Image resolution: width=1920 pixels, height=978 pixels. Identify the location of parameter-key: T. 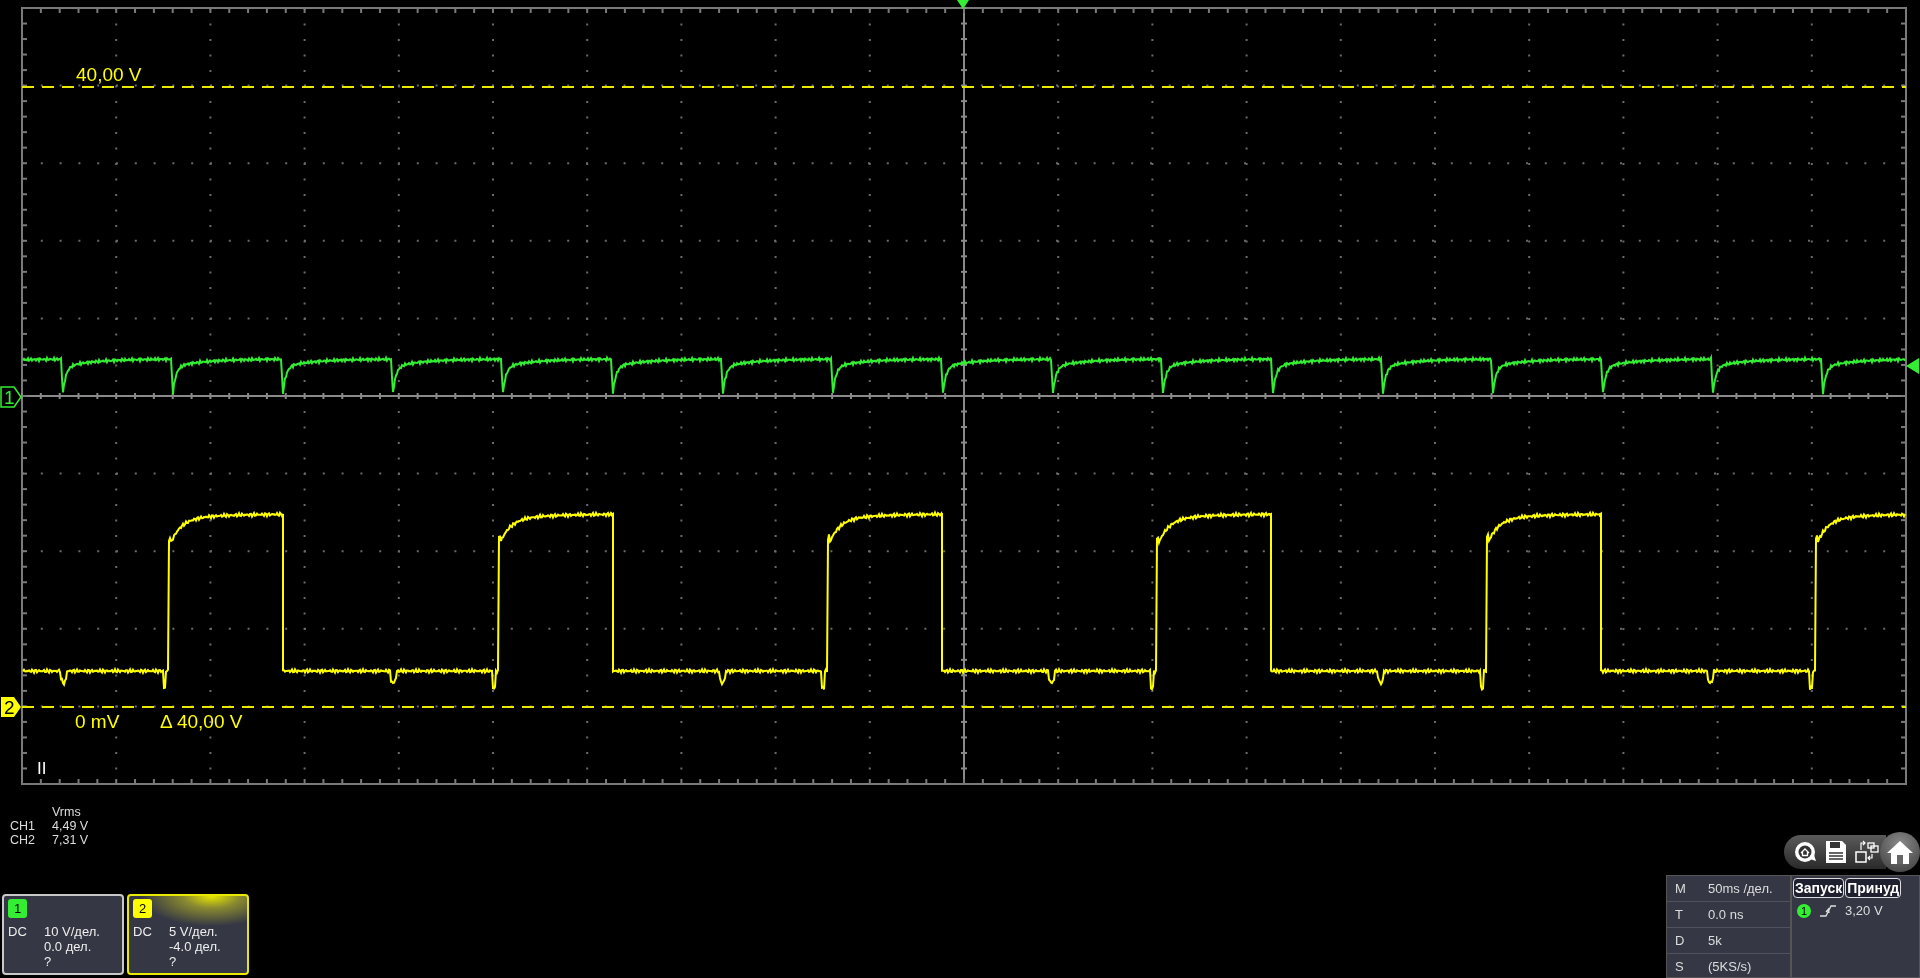
(1691, 914).